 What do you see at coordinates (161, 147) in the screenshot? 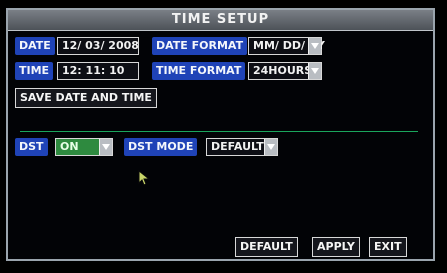
I see `dst-mode-label: DST MODE` at bounding box center [161, 147].